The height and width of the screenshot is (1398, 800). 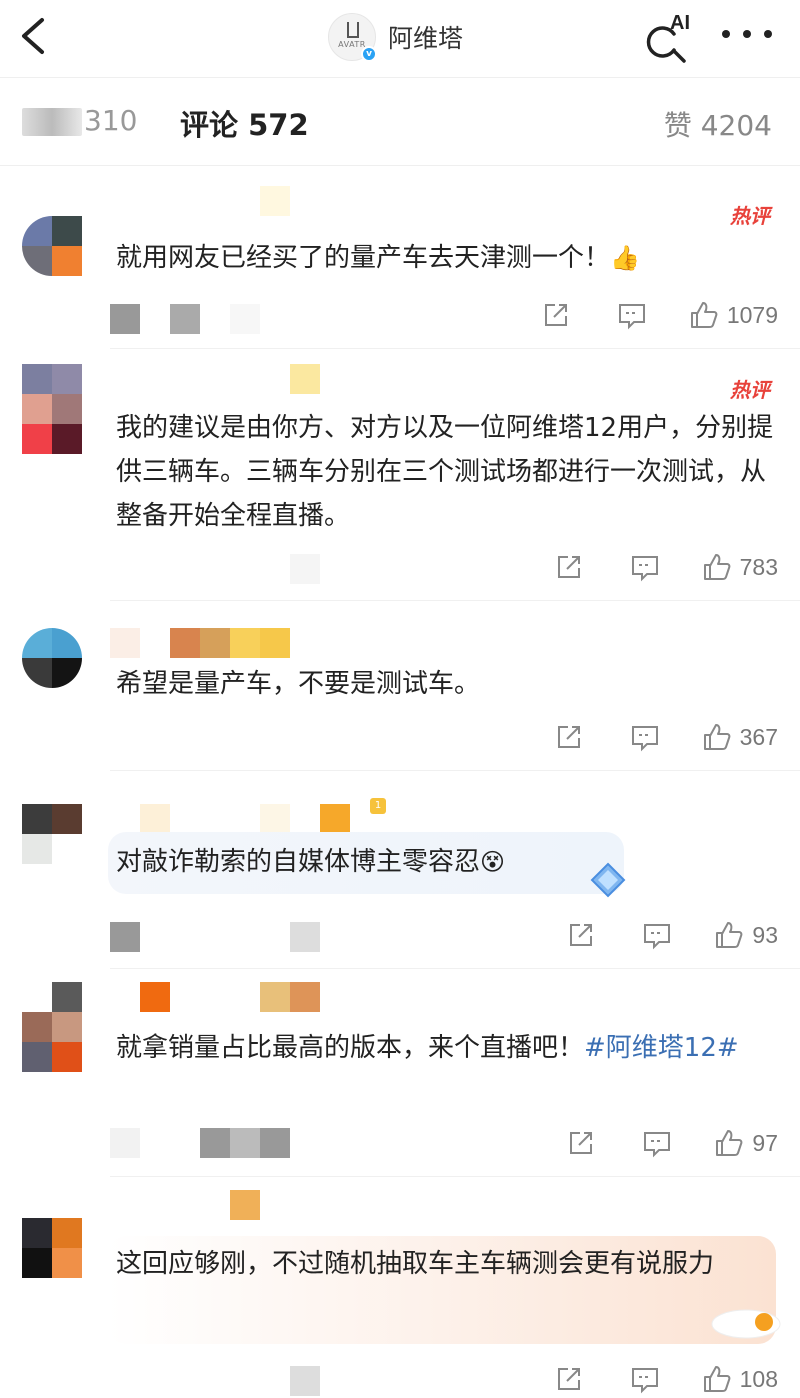 I want to click on verified-badge-icon: v, so click(x=369, y=54).